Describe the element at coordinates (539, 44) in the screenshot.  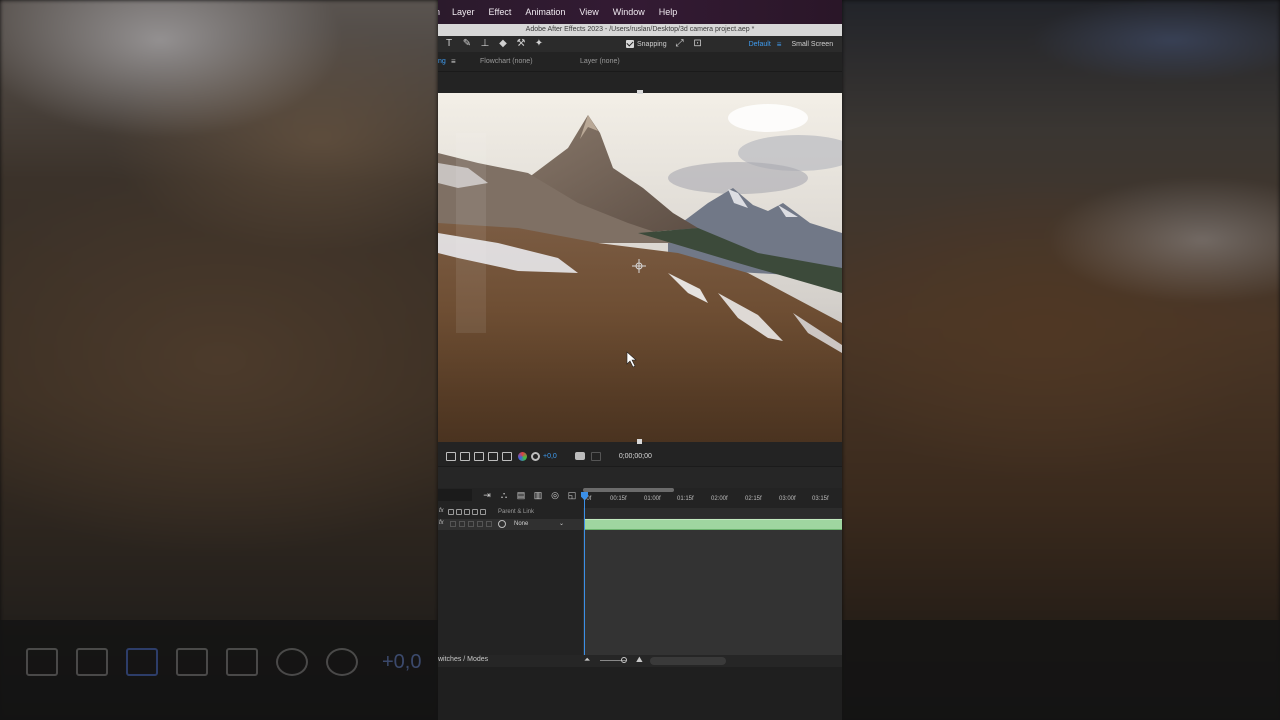
I see `puppet-pin-tool-icon: ✦` at that location.